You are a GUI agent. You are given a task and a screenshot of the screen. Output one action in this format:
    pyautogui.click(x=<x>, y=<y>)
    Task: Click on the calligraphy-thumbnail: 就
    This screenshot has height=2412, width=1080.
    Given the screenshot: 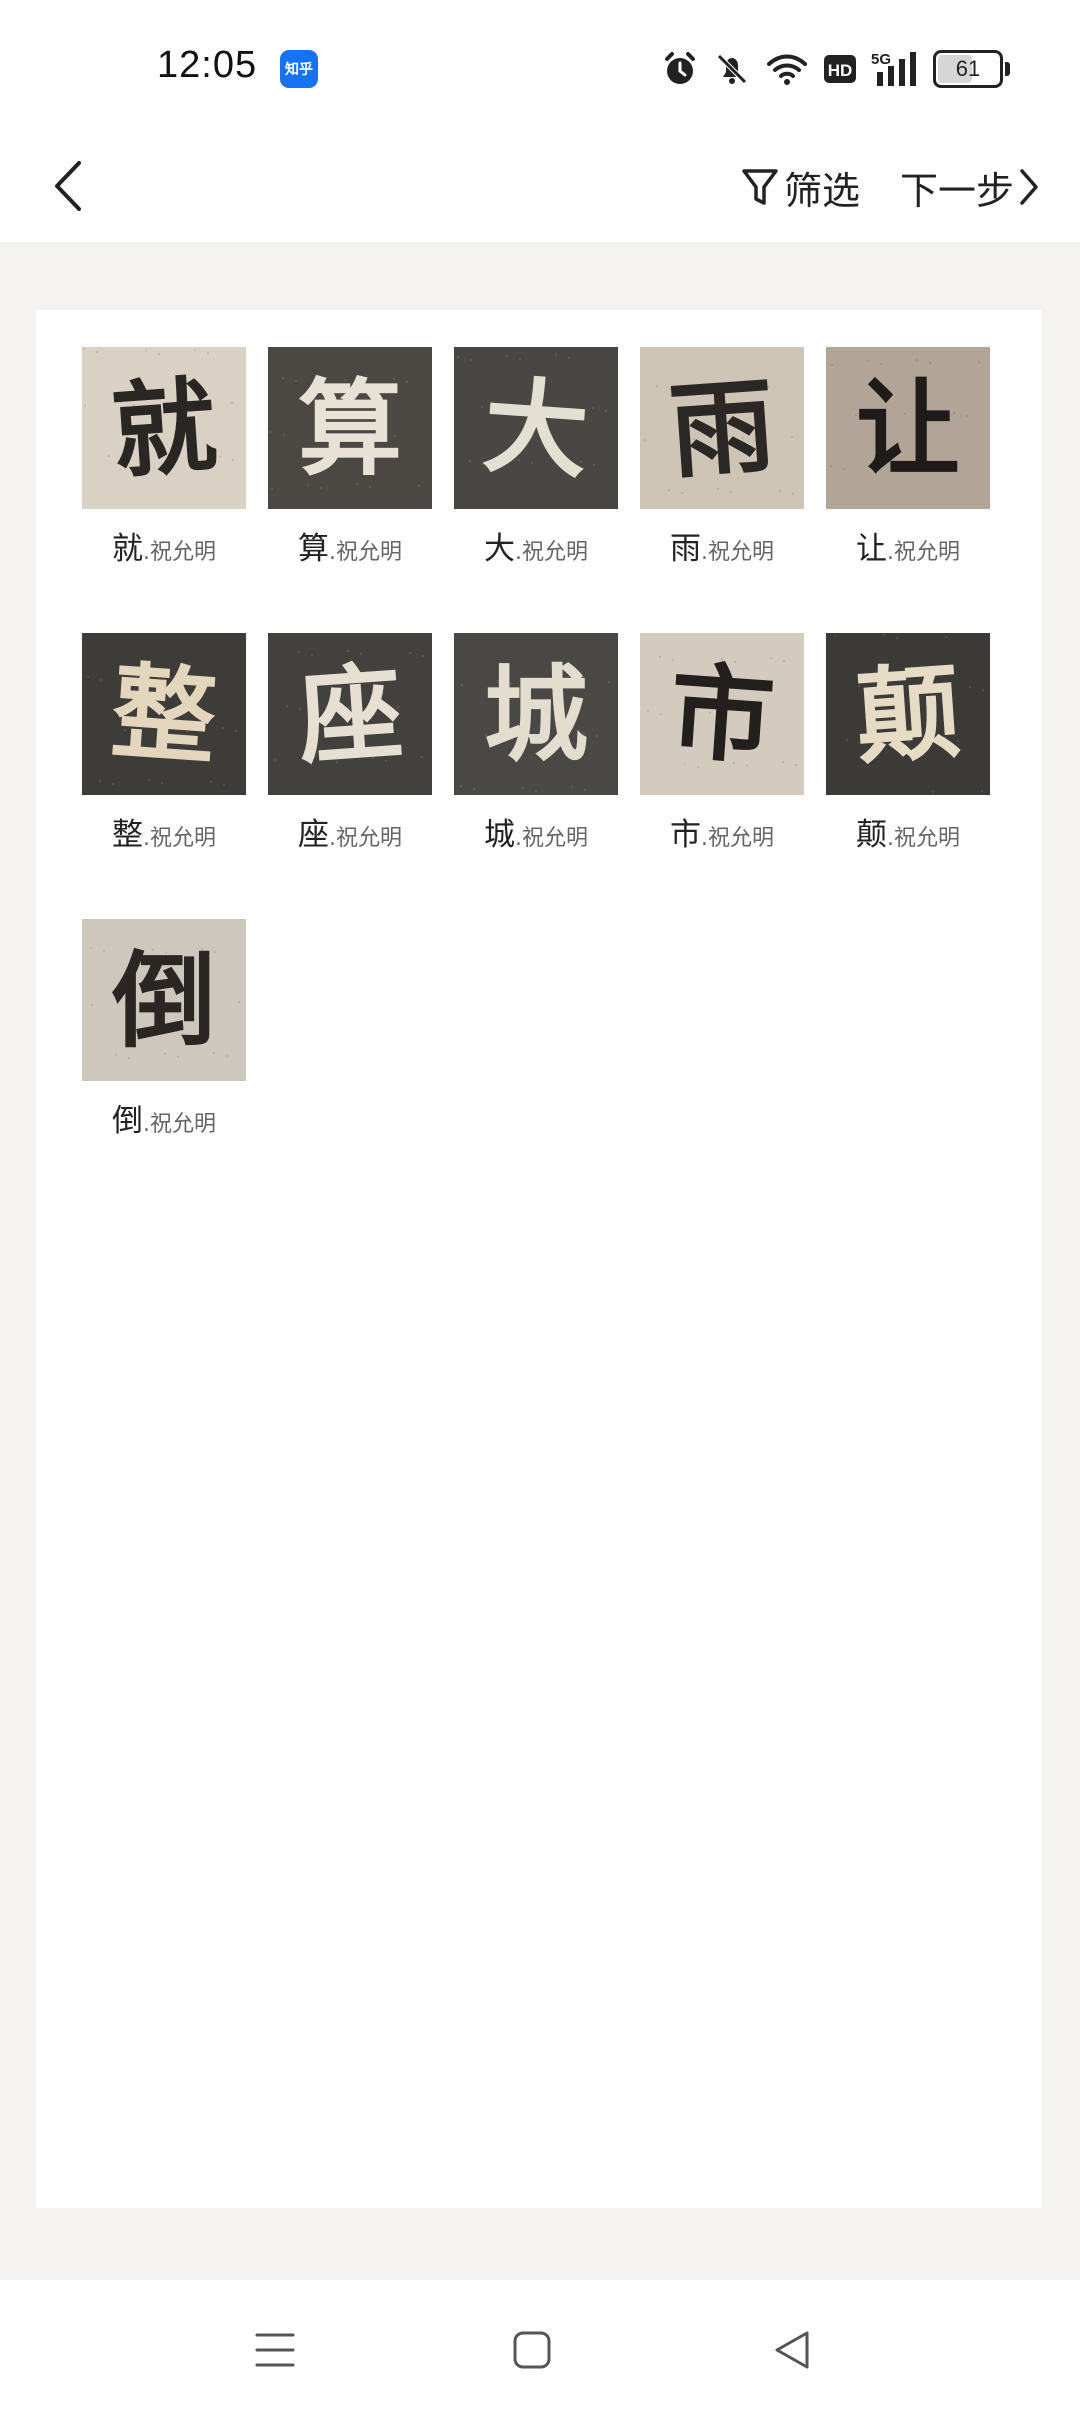 What is the action you would take?
    pyautogui.click(x=164, y=428)
    